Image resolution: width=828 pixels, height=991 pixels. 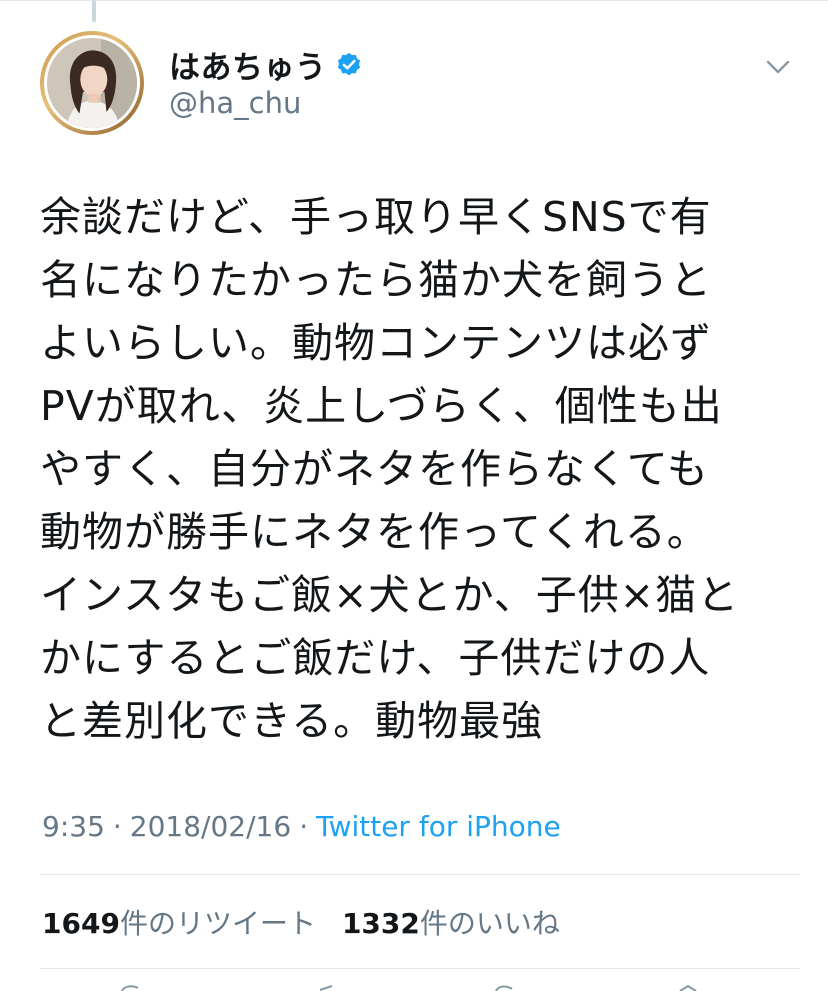 I want to click on user-handle: @ha_chu, so click(x=235, y=103).